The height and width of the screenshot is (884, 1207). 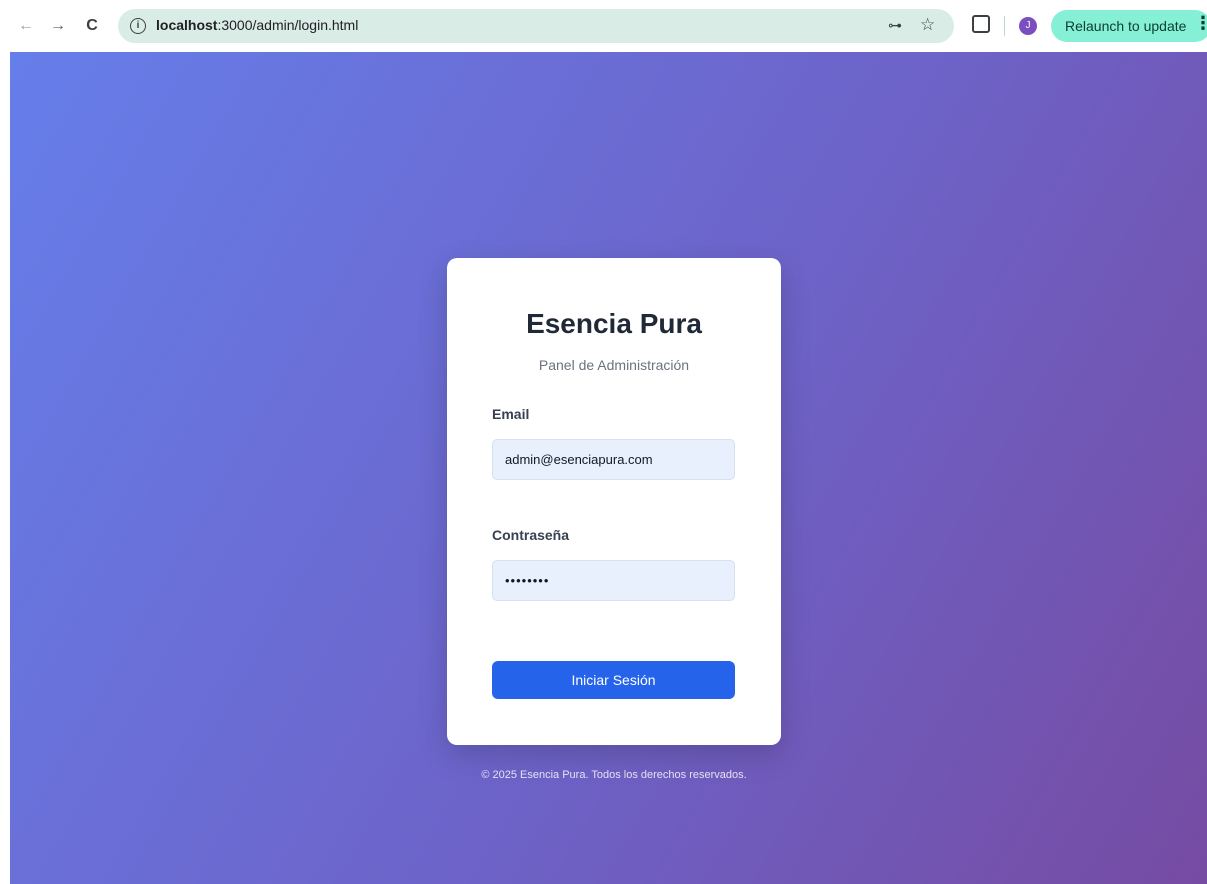 What do you see at coordinates (1028, 26) in the screenshot?
I see `profile-avatar: J` at bounding box center [1028, 26].